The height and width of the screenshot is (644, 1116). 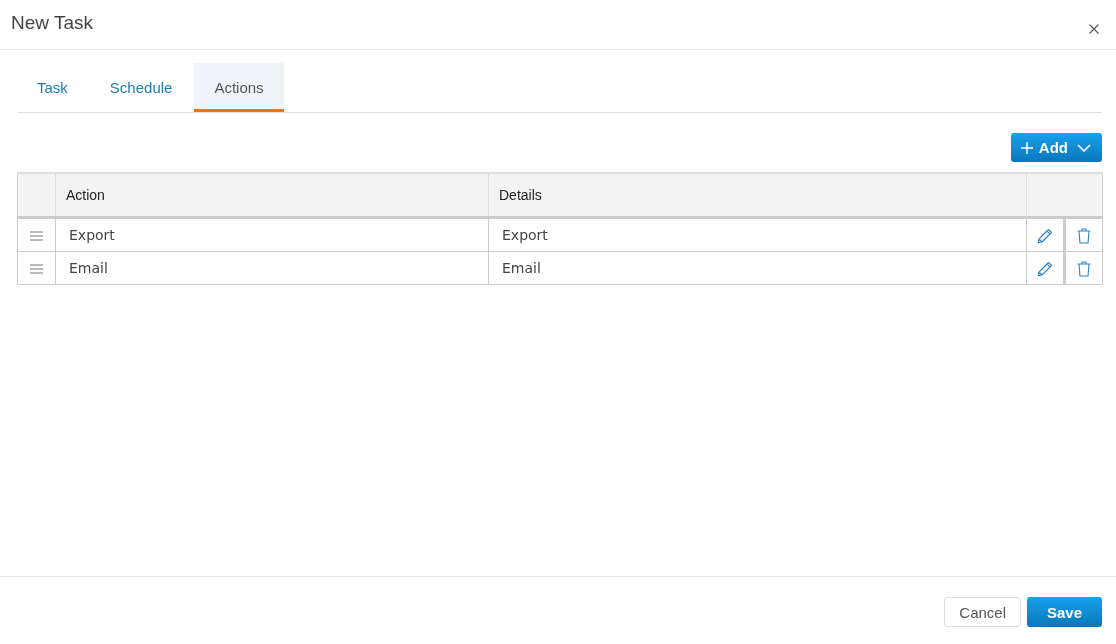 What do you see at coordinates (52, 87) in the screenshot?
I see `tab: Task` at bounding box center [52, 87].